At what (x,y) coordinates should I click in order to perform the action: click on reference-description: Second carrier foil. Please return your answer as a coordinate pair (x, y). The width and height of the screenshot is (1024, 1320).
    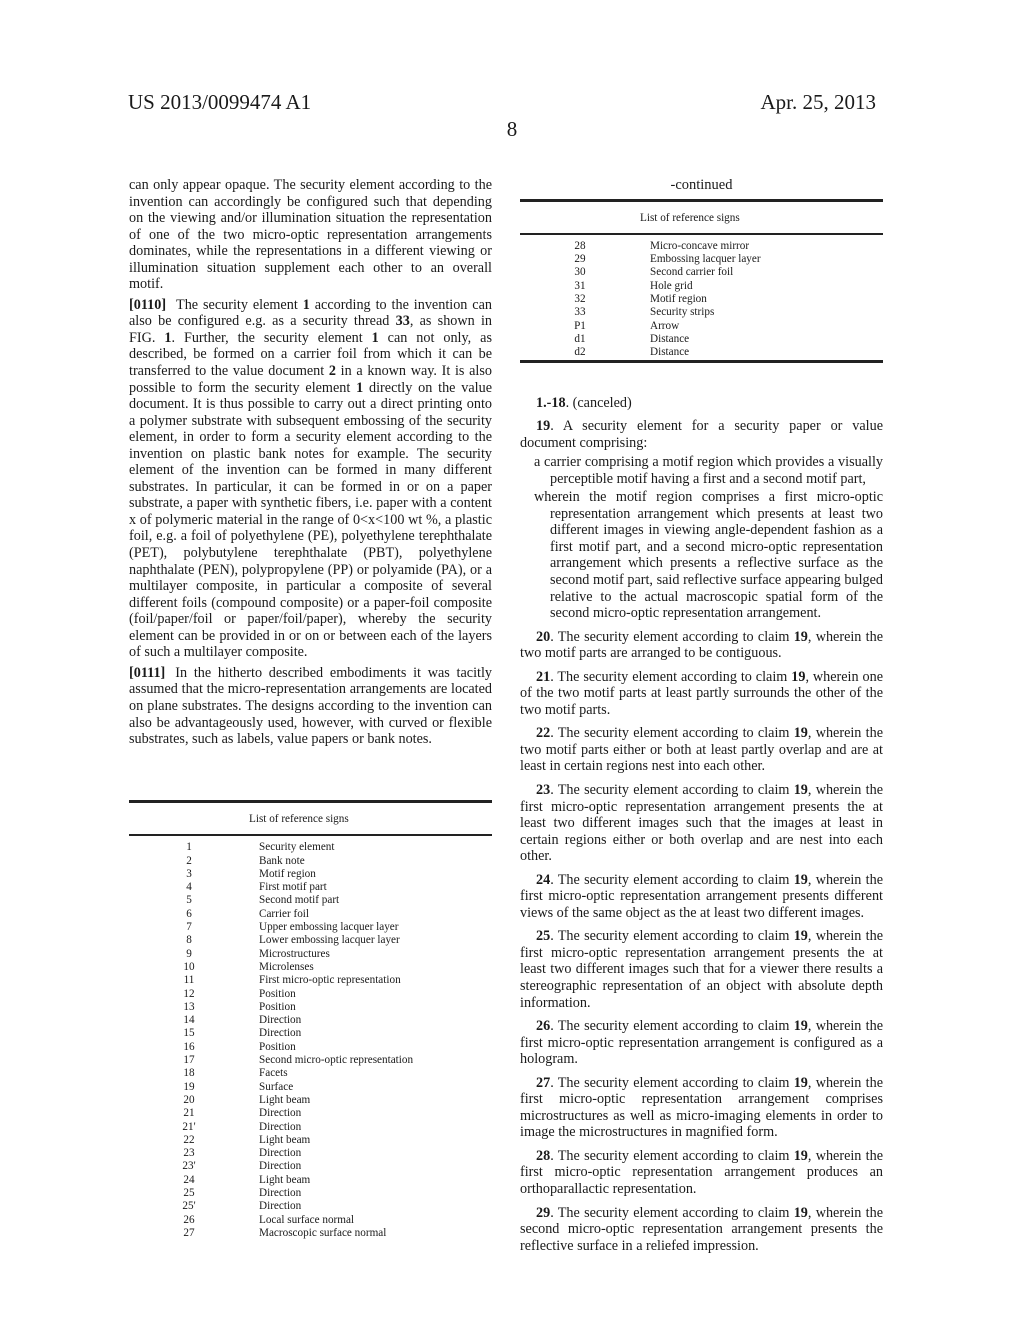
    Looking at the image, I should click on (692, 272).